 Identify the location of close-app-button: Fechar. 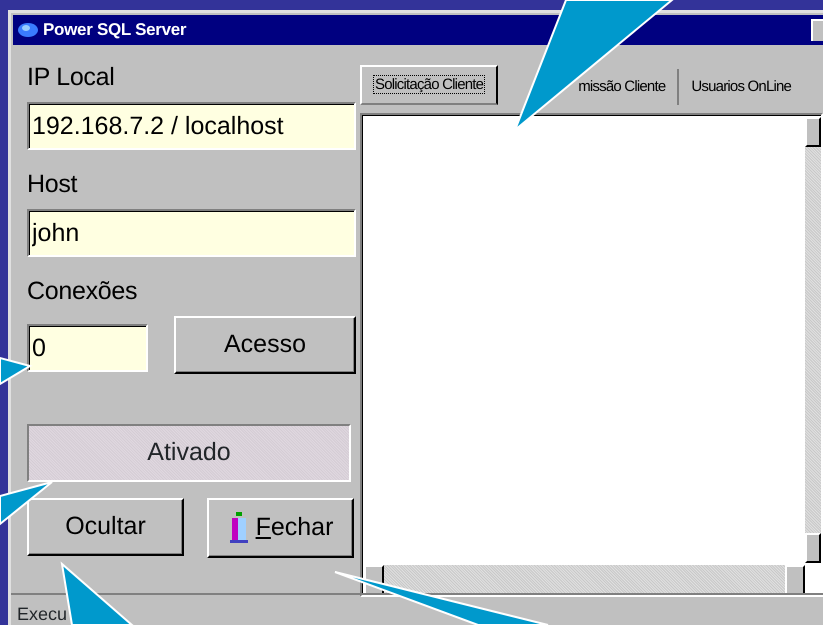
(280, 528).